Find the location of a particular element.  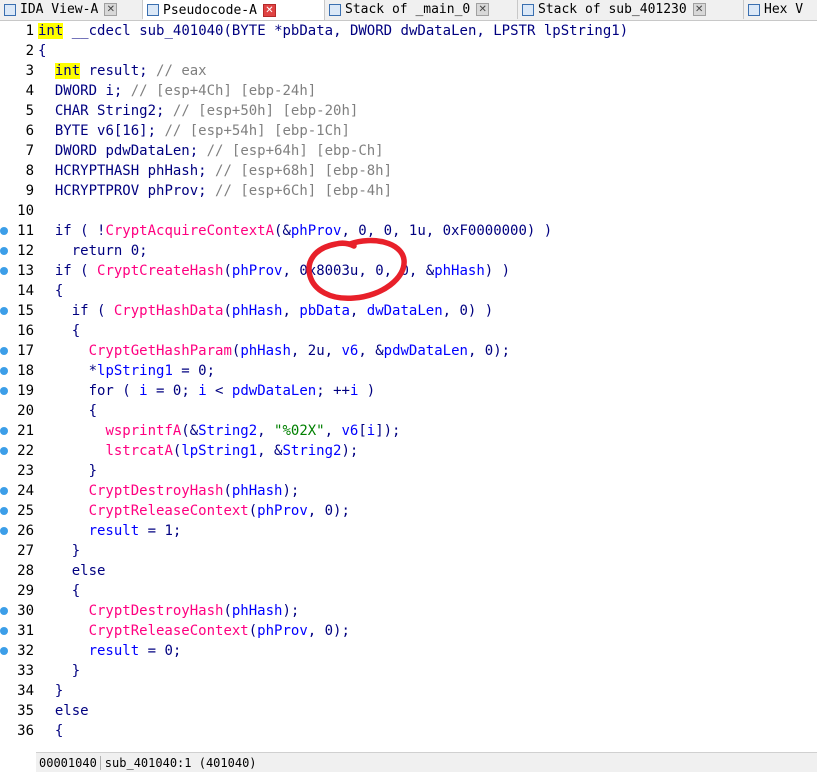

code-line: 3 int result; // eax is located at coordinates (408, 71).